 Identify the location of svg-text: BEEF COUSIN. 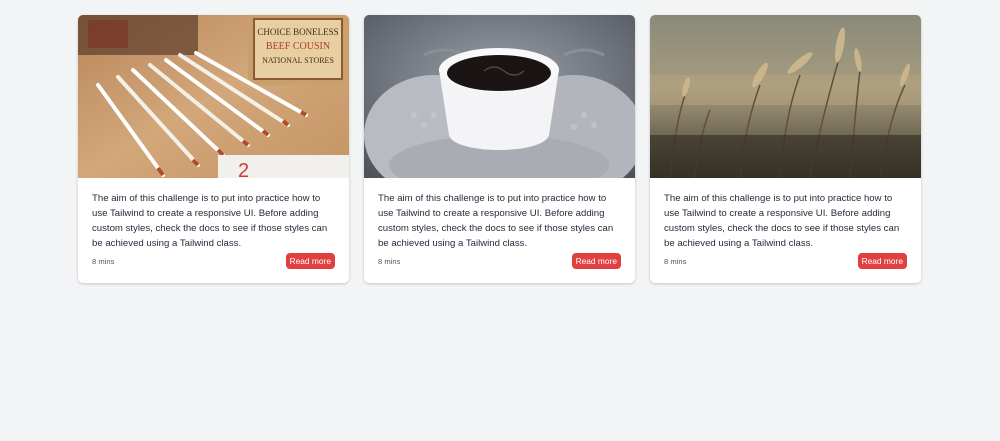
(298, 46).